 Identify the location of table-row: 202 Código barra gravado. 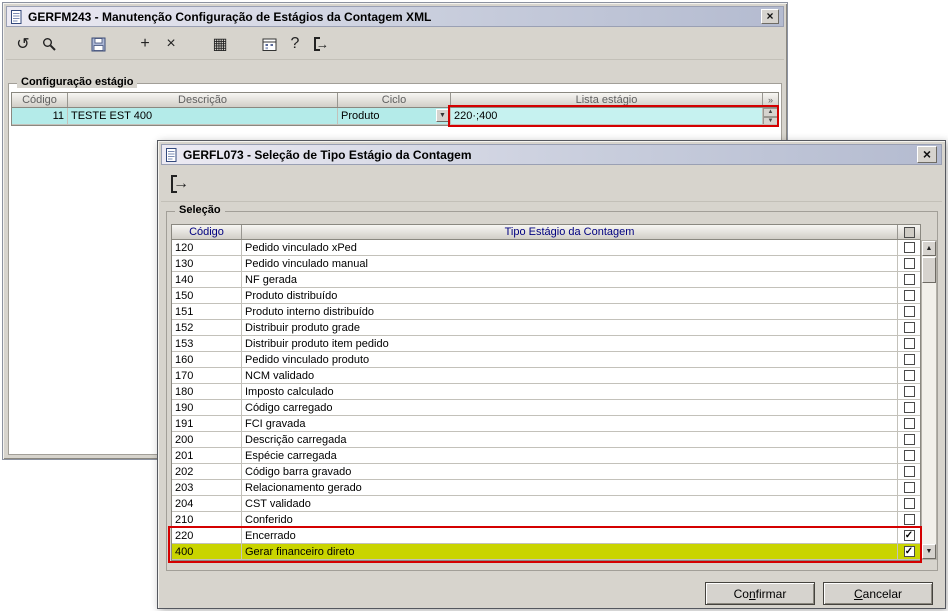
(546, 472).